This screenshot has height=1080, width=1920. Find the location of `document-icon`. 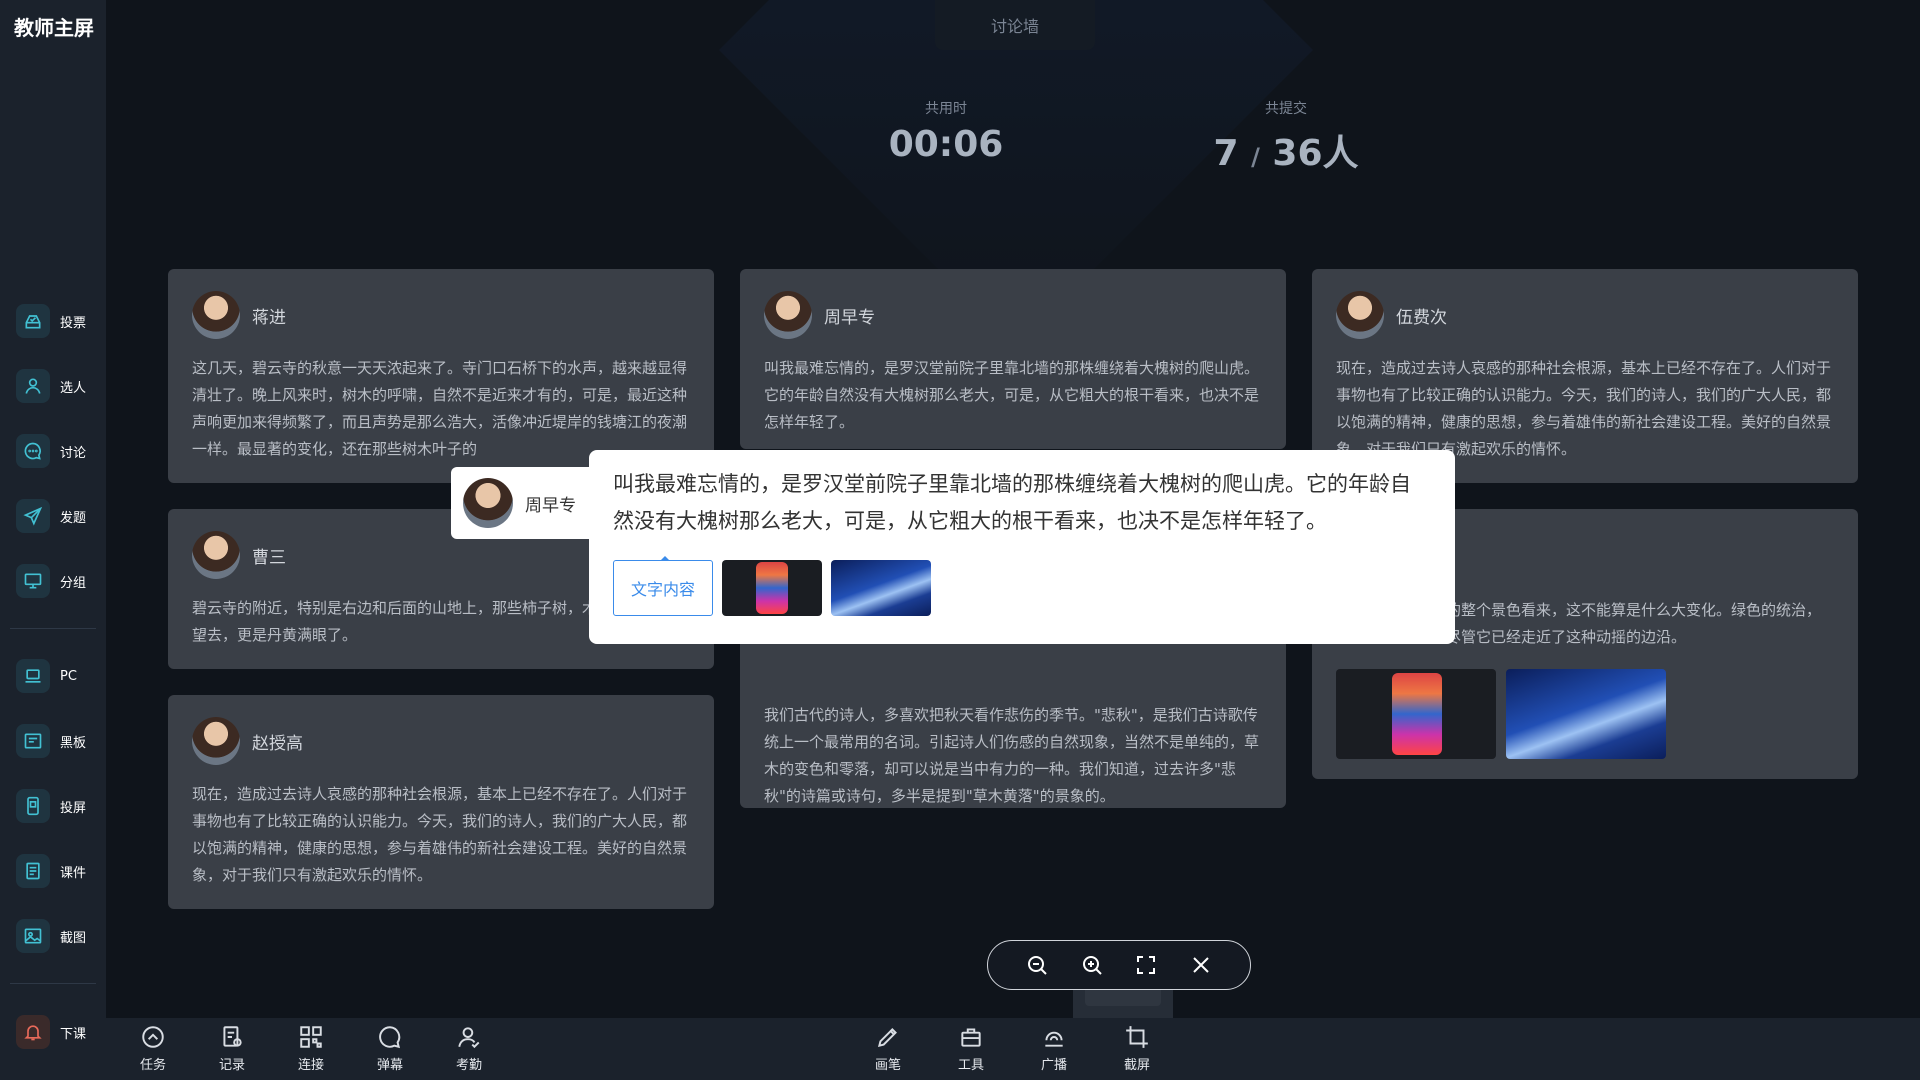

document-icon is located at coordinates (33, 871).